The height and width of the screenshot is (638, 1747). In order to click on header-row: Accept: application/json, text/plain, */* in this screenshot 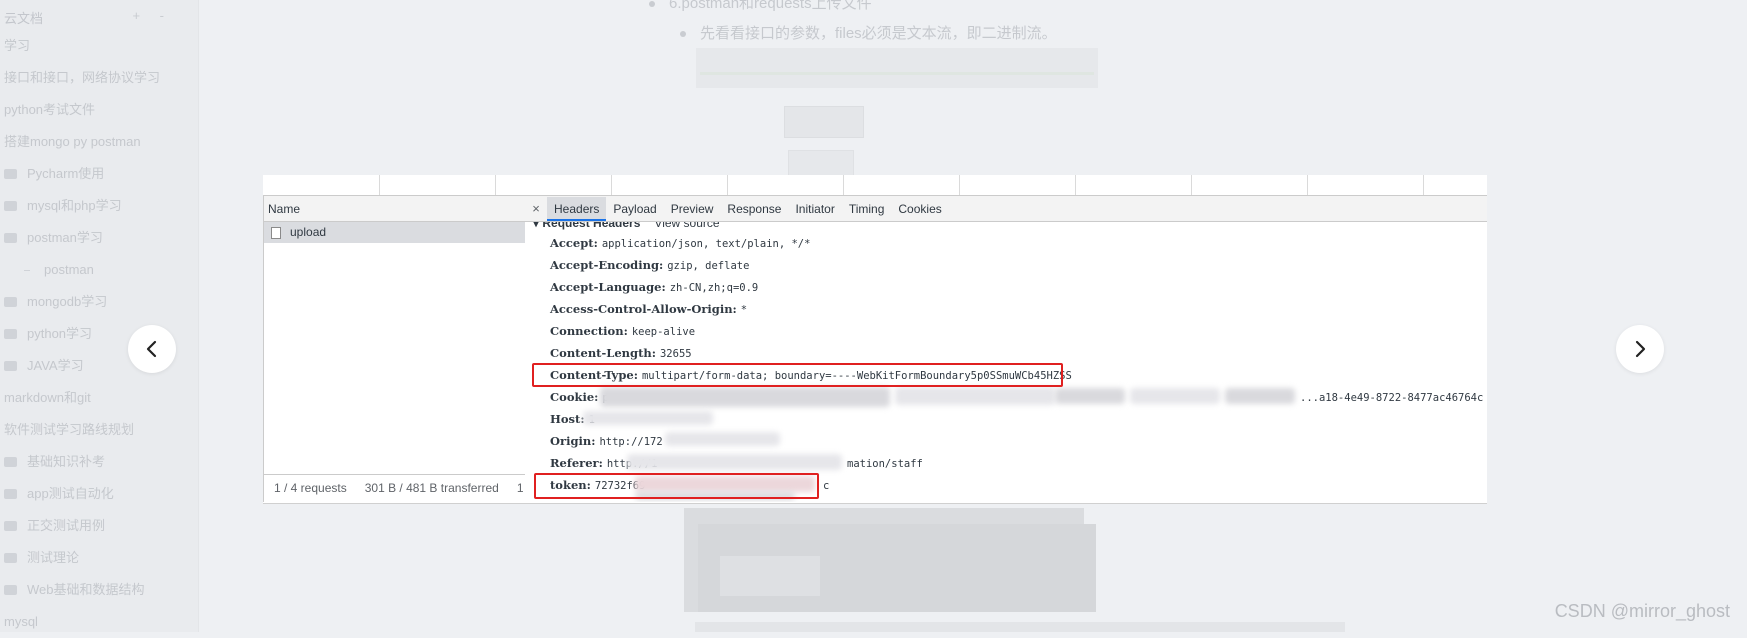, I will do `click(680, 243)`.